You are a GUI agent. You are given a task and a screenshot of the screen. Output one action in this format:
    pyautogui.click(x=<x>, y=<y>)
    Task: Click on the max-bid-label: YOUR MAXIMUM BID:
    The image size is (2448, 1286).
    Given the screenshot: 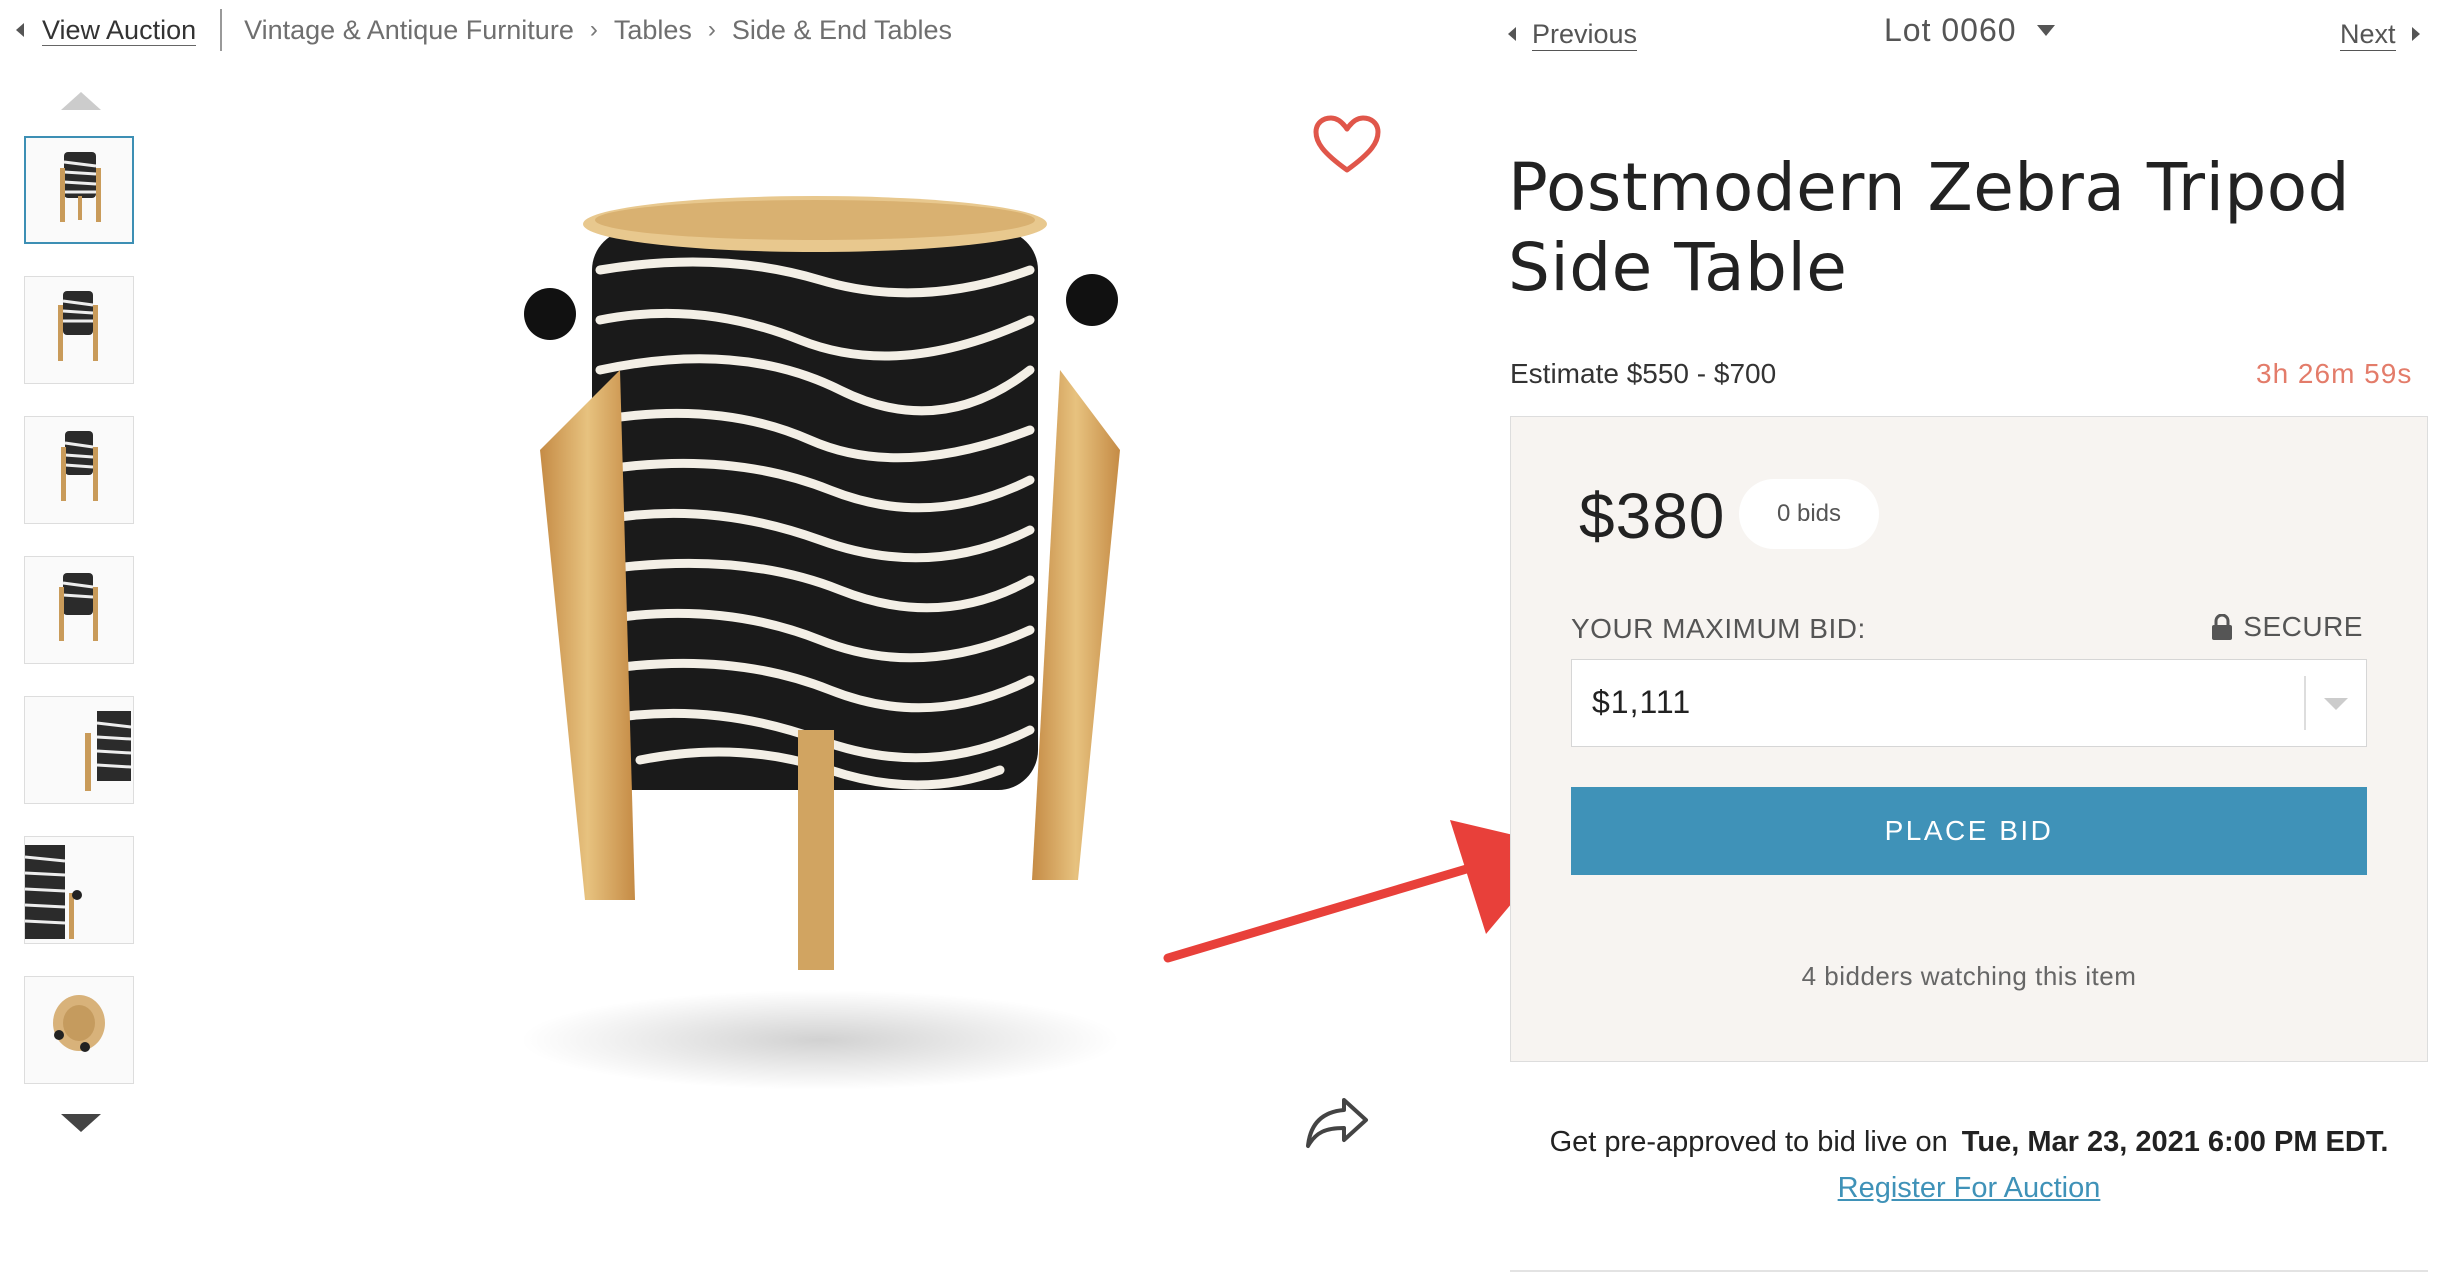 What is the action you would take?
    pyautogui.click(x=1718, y=628)
    